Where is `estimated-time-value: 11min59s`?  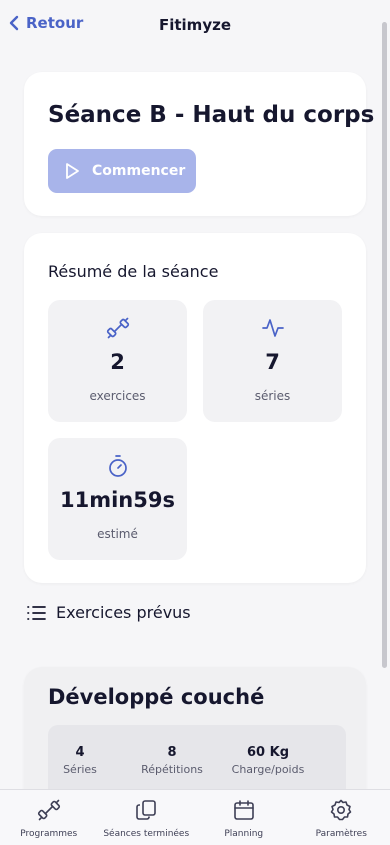
estimated-time-value: 11min59s is located at coordinates (117, 500).